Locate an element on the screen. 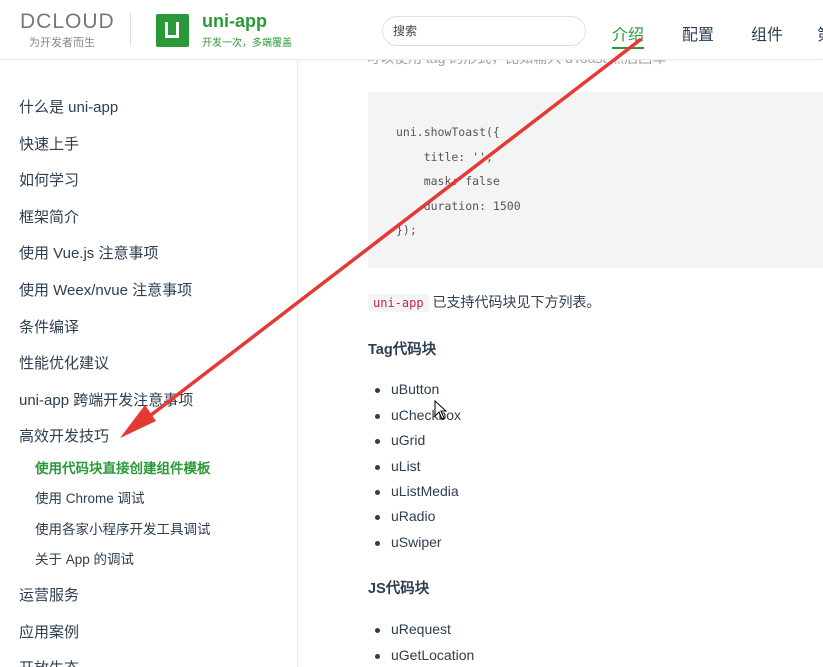 This screenshot has width=823, height=667. sidebar-item-cross-platform: uni-app 跨端开发注意事项 is located at coordinates (106, 399).